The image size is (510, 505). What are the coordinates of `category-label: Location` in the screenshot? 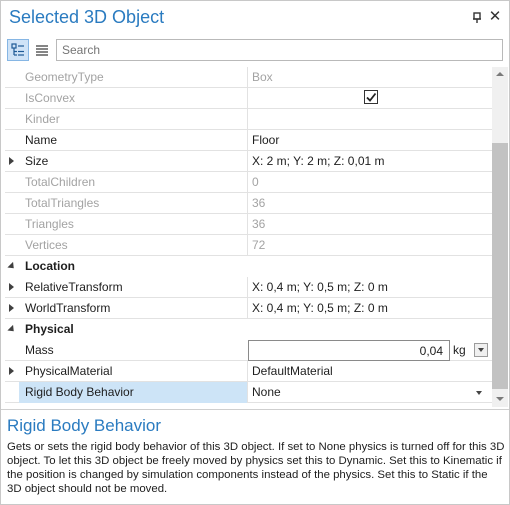 It's located at (50, 266).